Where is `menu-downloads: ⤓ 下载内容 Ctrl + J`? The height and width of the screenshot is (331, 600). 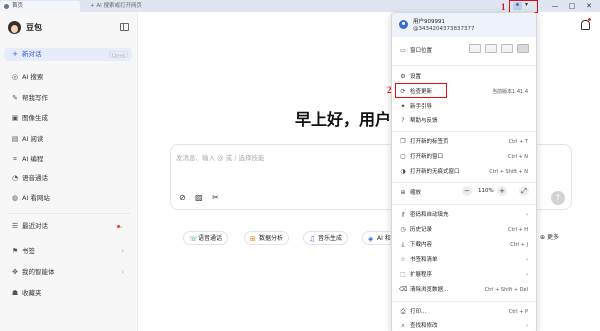 menu-downloads: ⤓ 下载内容 Ctrl + J is located at coordinates (464, 245).